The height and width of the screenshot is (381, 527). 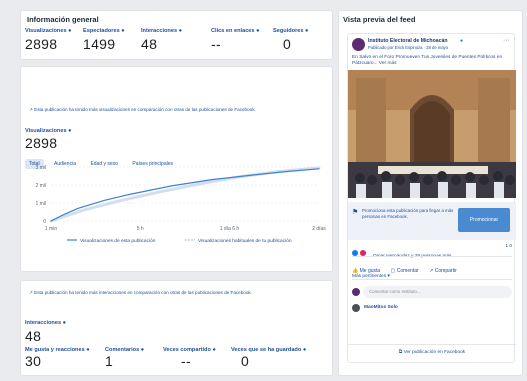 I want to click on metric-shares-value: --, so click(x=186, y=361).